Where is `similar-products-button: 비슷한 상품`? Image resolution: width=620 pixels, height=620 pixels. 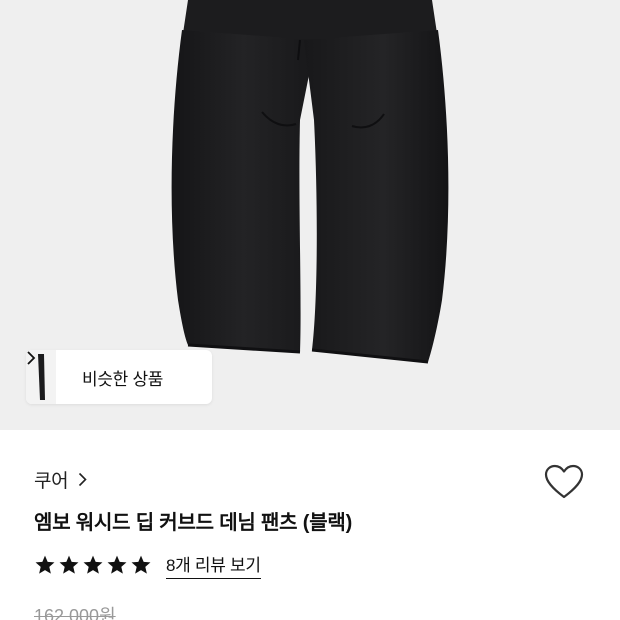
similar-products-button: 비슷한 상품 is located at coordinates (119, 377).